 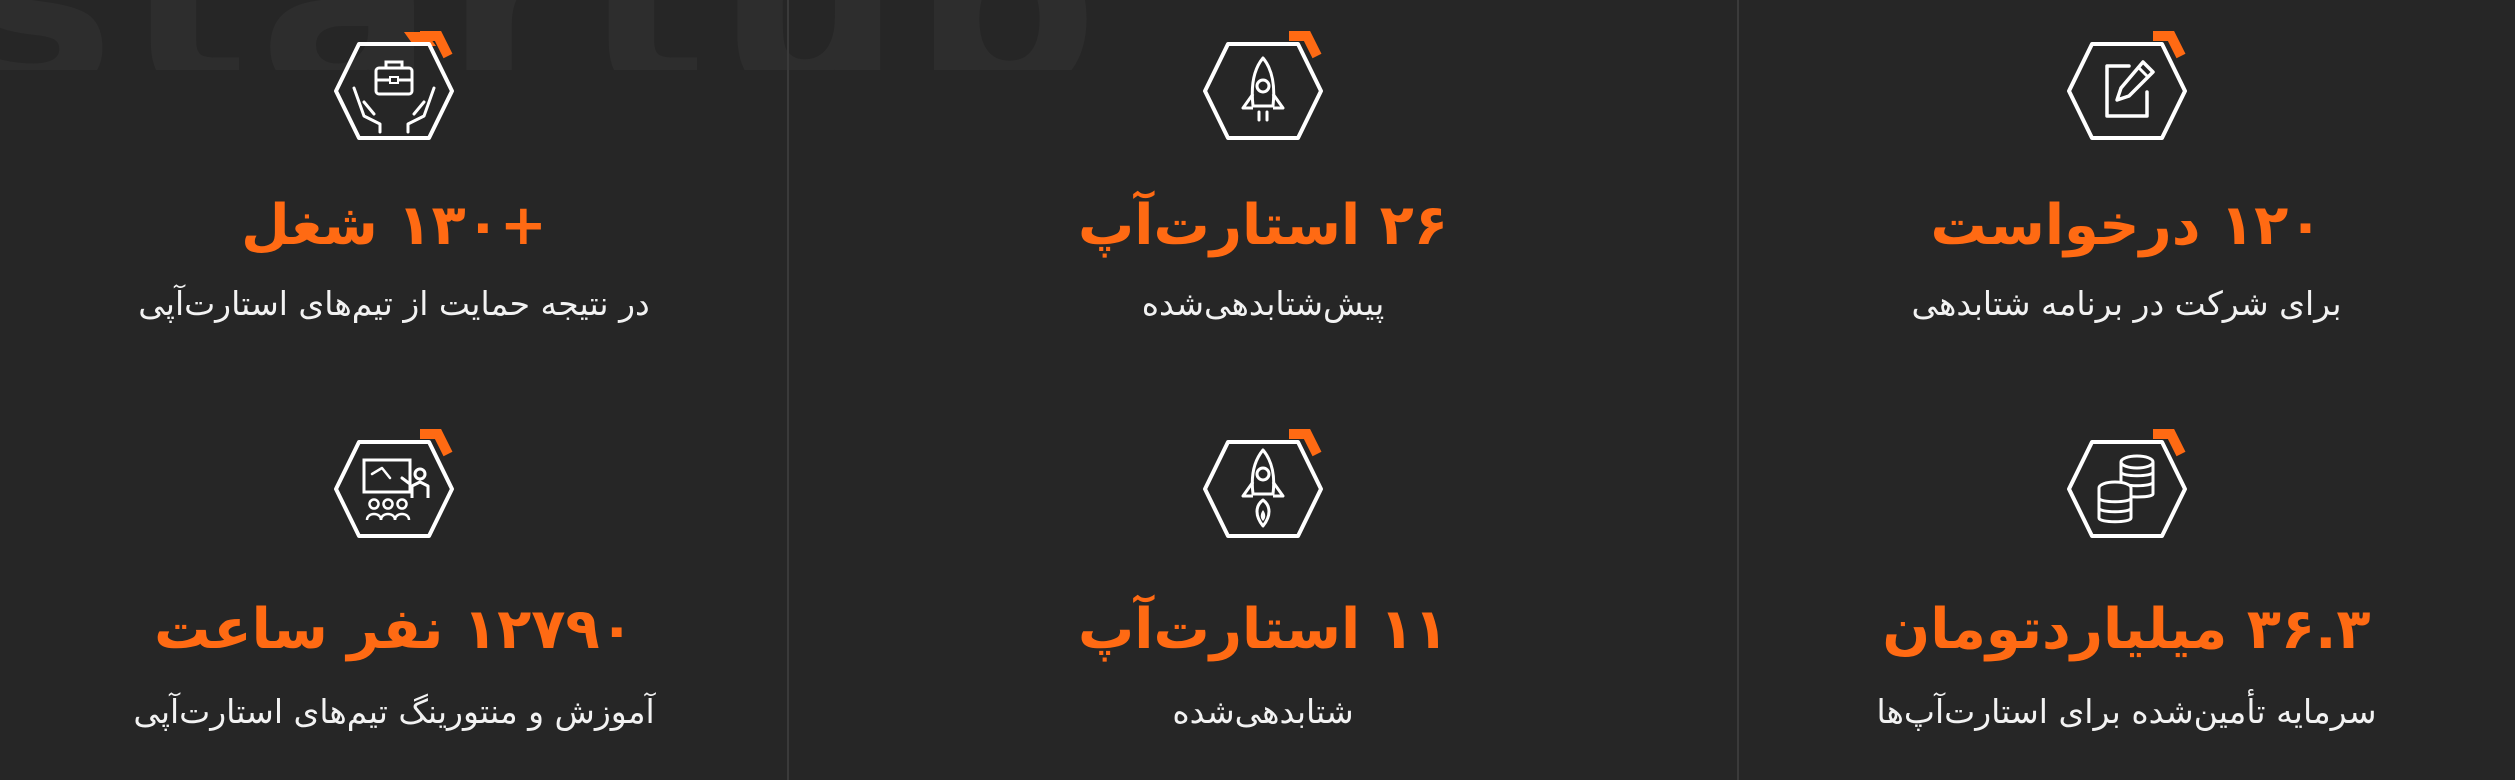 What do you see at coordinates (394, 483) in the screenshot?
I see `presentation-audience-icon` at bounding box center [394, 483].